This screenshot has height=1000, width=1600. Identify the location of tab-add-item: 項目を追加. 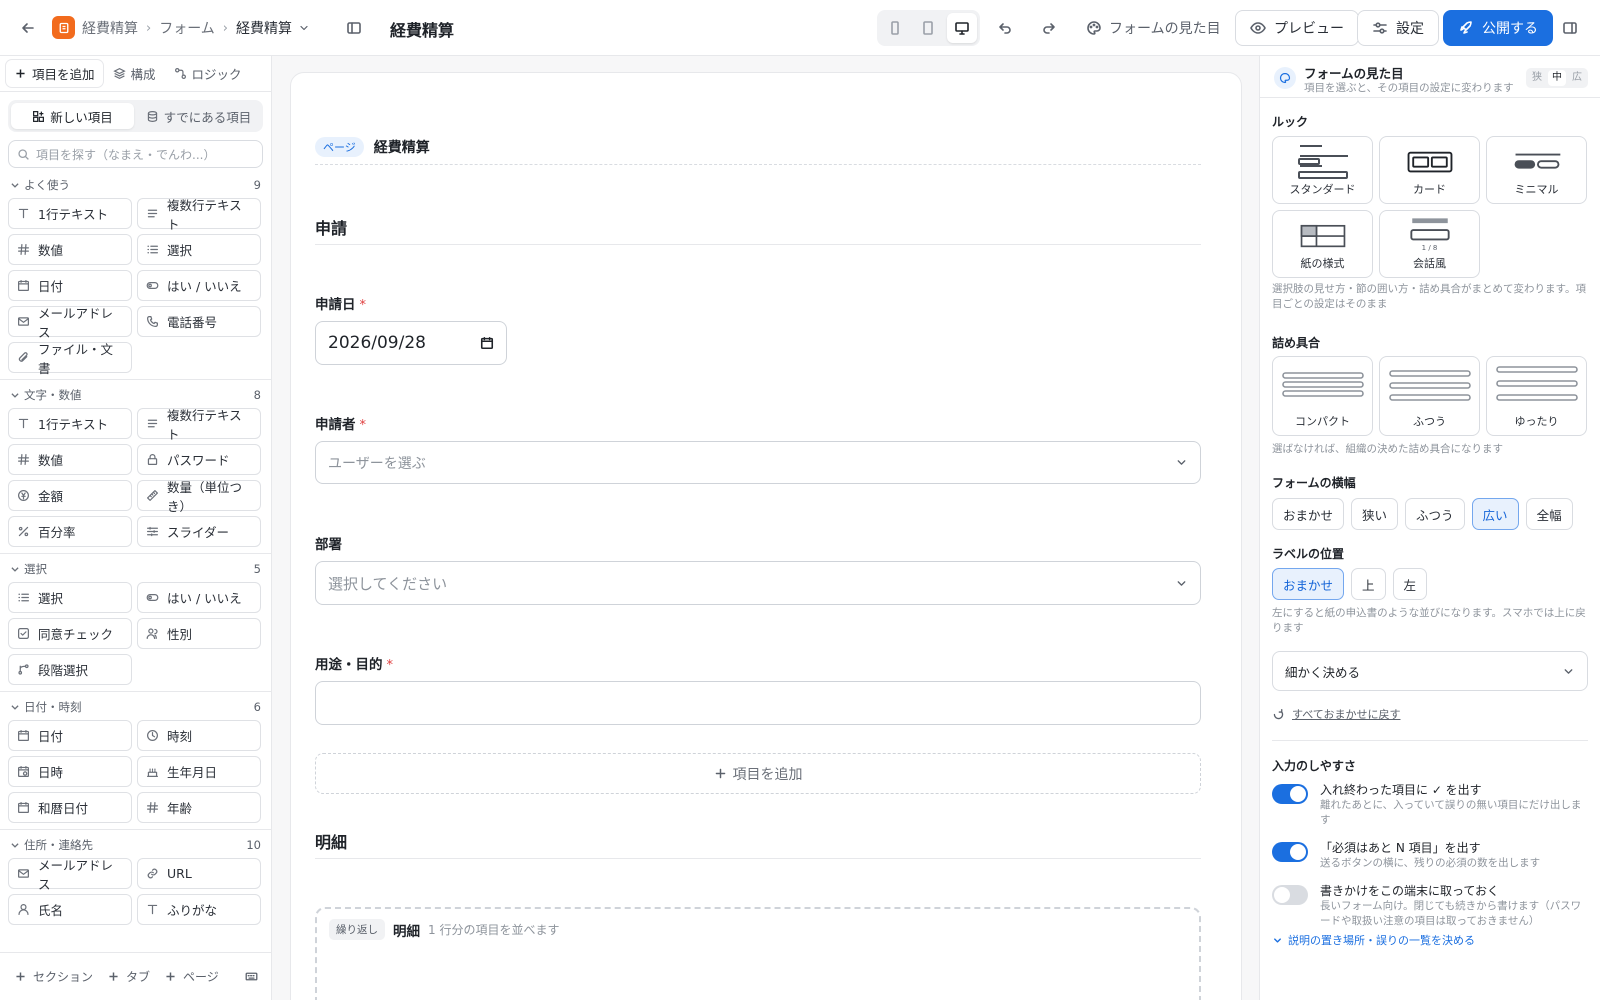
(54, 73).